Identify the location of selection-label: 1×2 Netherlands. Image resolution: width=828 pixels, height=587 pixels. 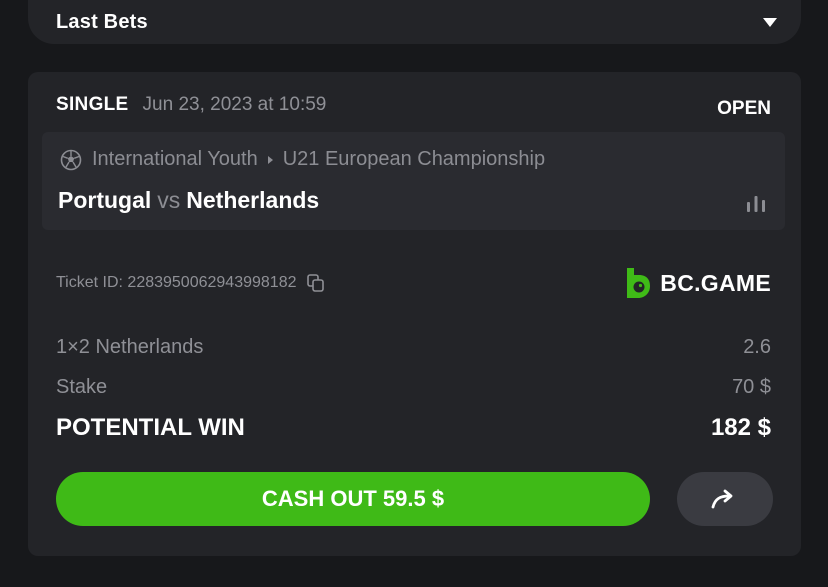
(130, 347).